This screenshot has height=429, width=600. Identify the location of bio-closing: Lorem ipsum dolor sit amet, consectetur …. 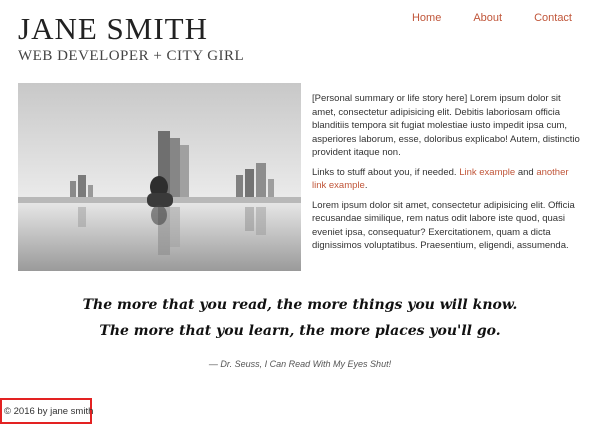
(443, 225).